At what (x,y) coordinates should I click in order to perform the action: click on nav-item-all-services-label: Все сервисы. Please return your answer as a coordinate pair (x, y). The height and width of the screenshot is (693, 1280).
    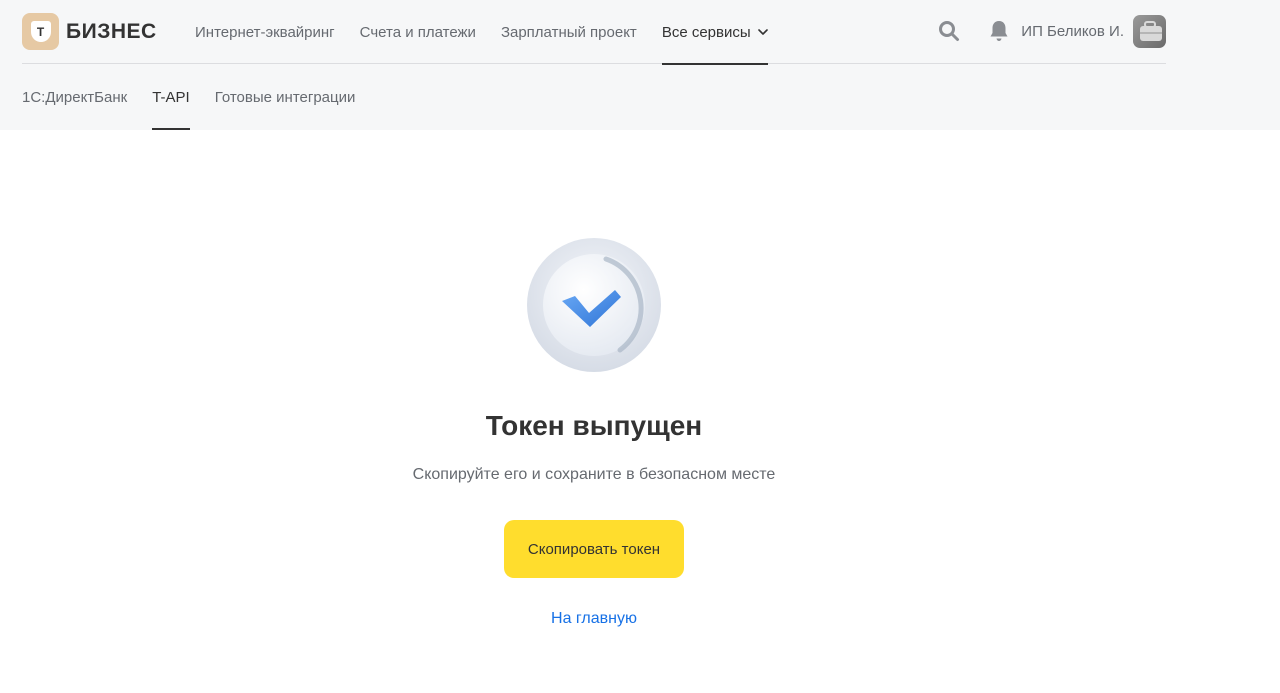
    Looking at the image, I should click on (706, 32).